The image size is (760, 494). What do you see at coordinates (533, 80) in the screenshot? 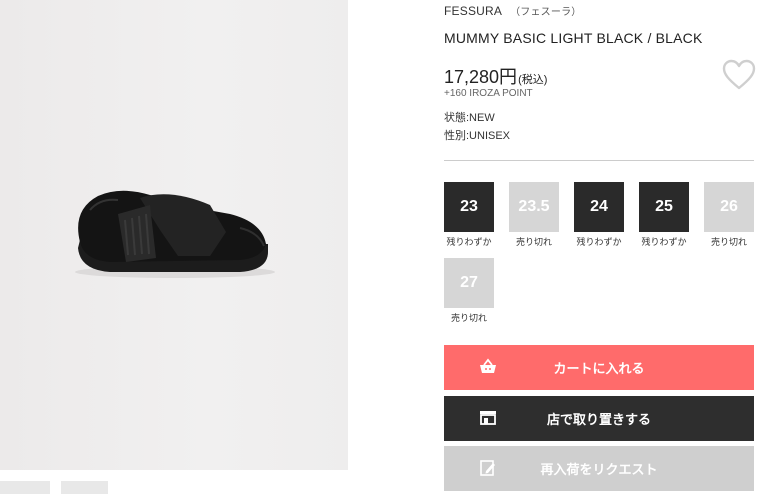
I see `tax-note: (税込)` at bounding box center [533, 80].